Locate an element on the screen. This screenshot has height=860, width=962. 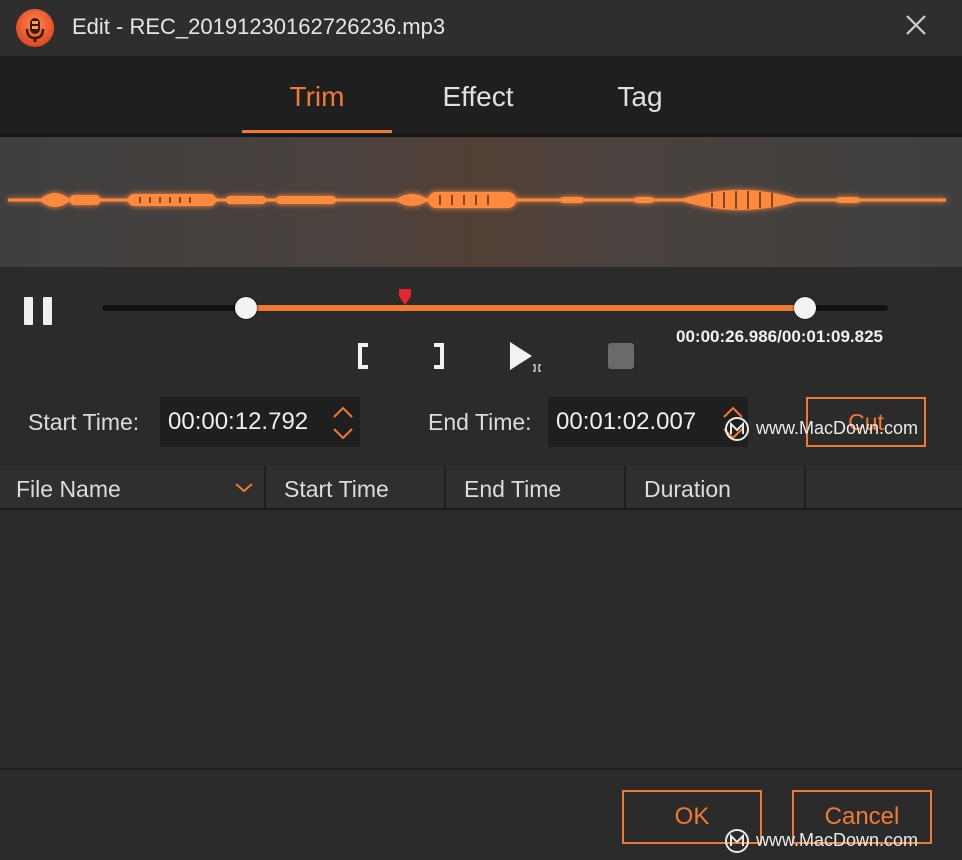
column-file-name: File Name is located at coordinates (132, 488).